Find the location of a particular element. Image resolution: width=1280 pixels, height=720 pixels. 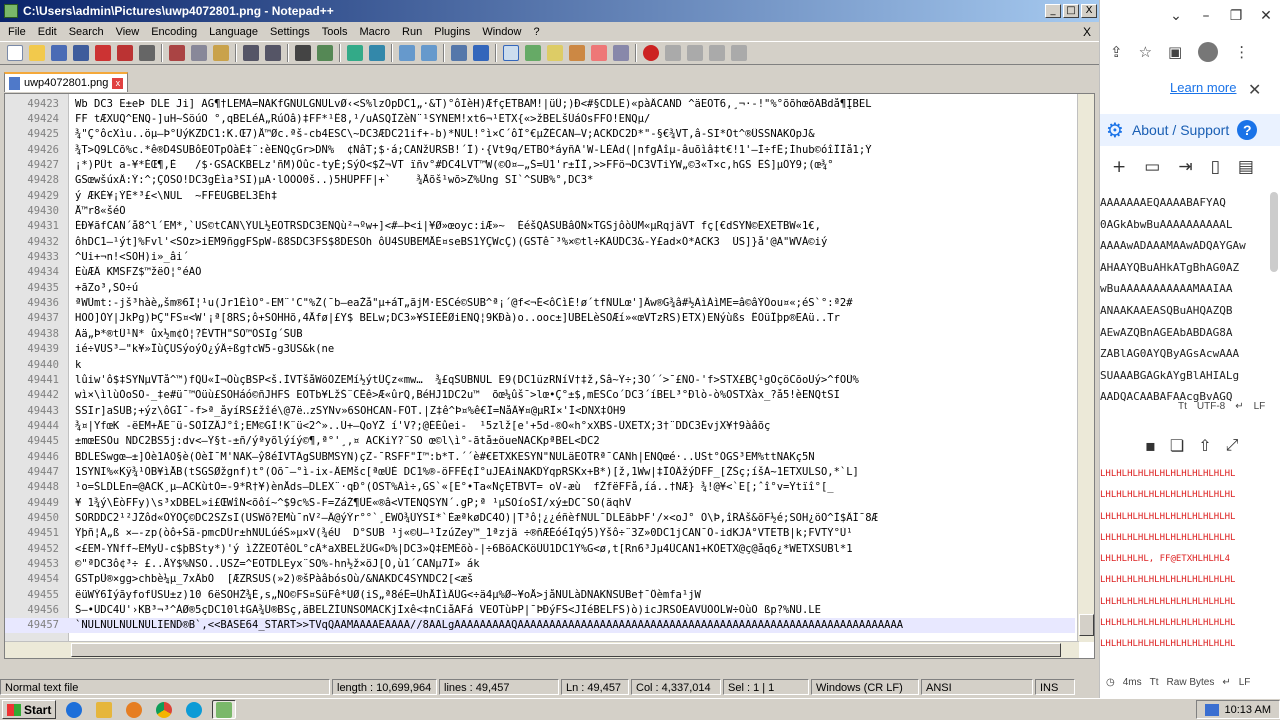

import-icon: ⇥ is located at coordinates (1185, 167).